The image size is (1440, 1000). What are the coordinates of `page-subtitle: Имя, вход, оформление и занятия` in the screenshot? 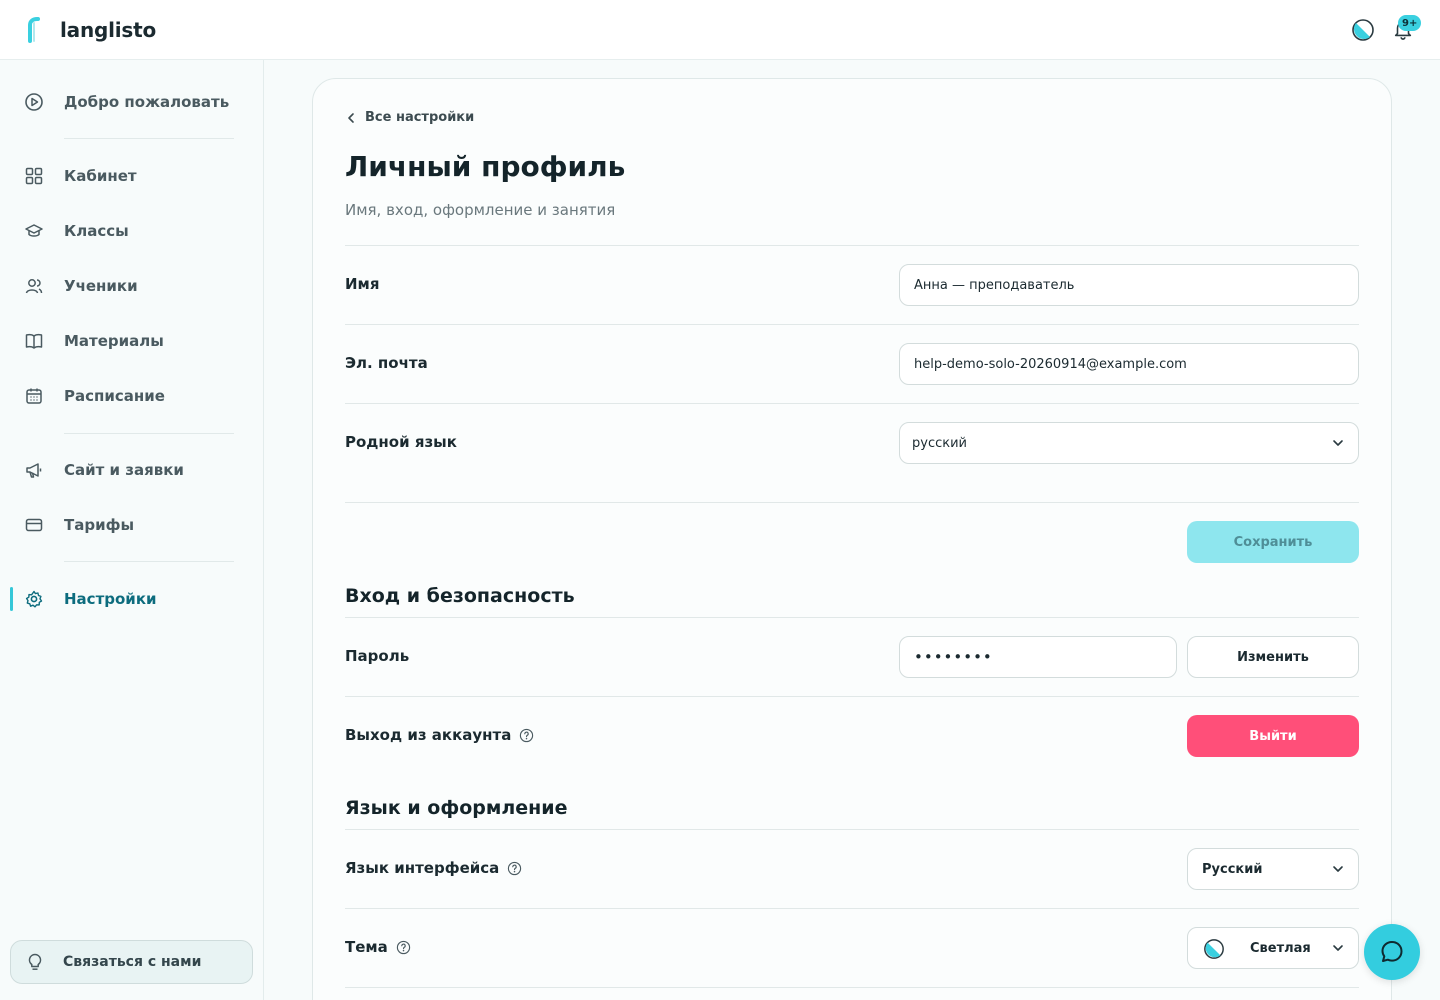 It's located at (480, 210).